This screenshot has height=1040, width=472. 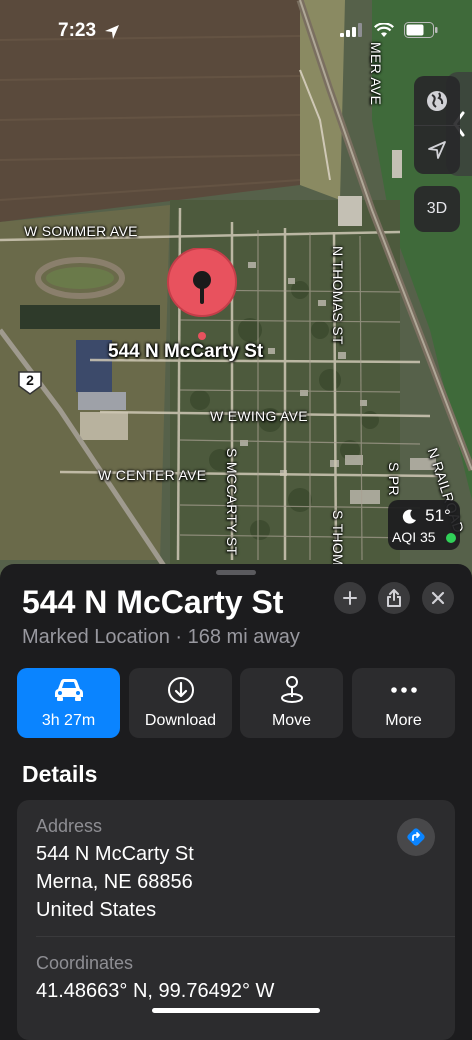 I want to click on place-title: 544 N McCarty St, so click(x=153, y=602).